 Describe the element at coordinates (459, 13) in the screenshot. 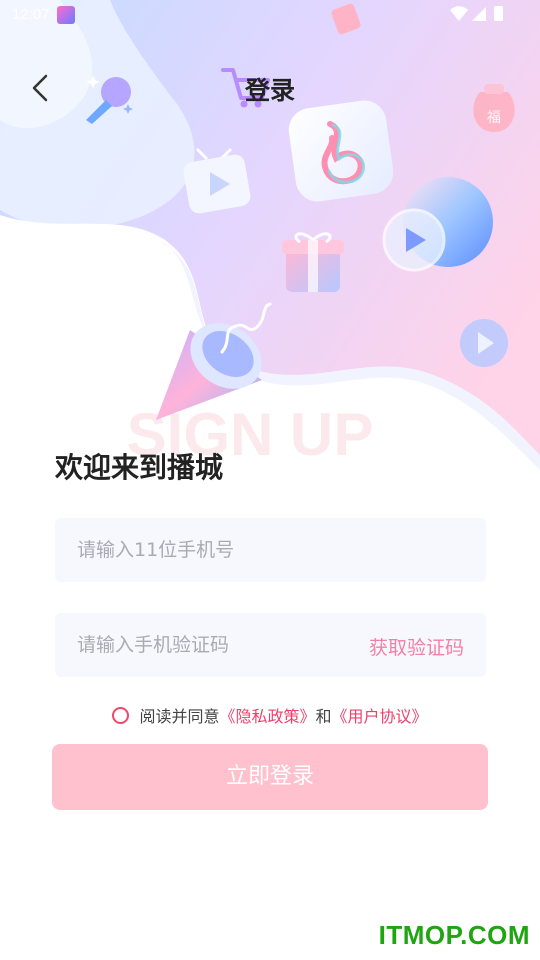

I see `wifi-icon` at that location.